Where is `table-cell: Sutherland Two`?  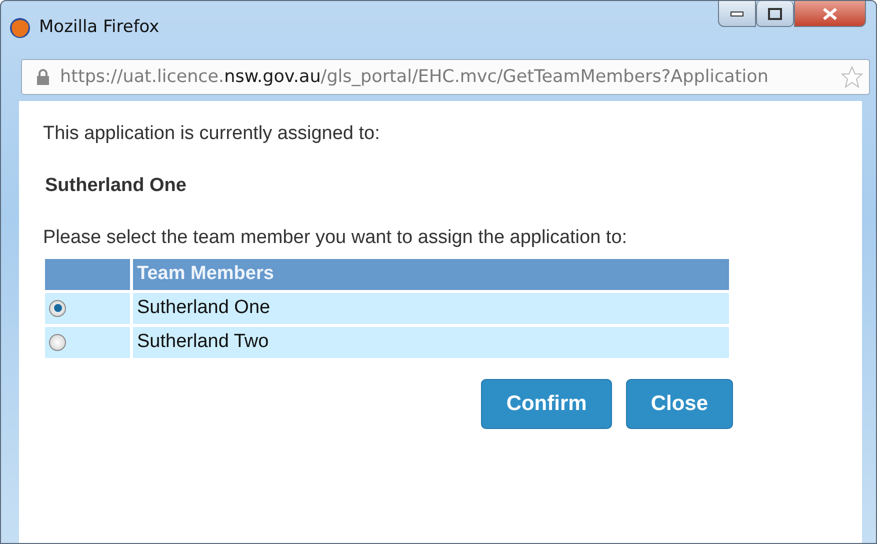 table-cell: Sutherland Two is located at coordinates (431, 342).